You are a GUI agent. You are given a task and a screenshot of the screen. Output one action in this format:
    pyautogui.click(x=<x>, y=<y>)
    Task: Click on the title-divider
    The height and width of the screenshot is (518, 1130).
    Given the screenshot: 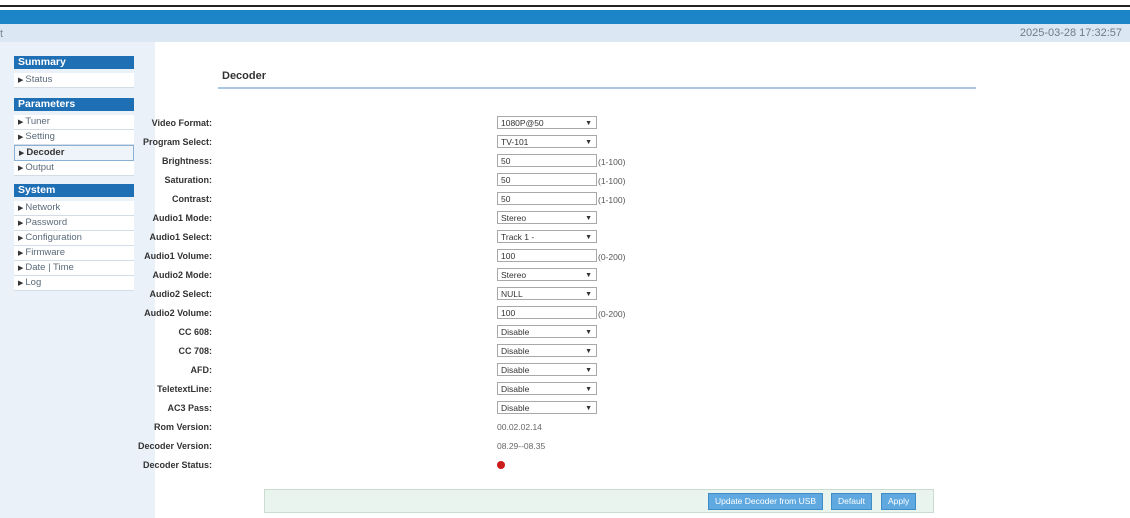 What is the action you would take?
    pyautogui.click(x=597, y=88)
    